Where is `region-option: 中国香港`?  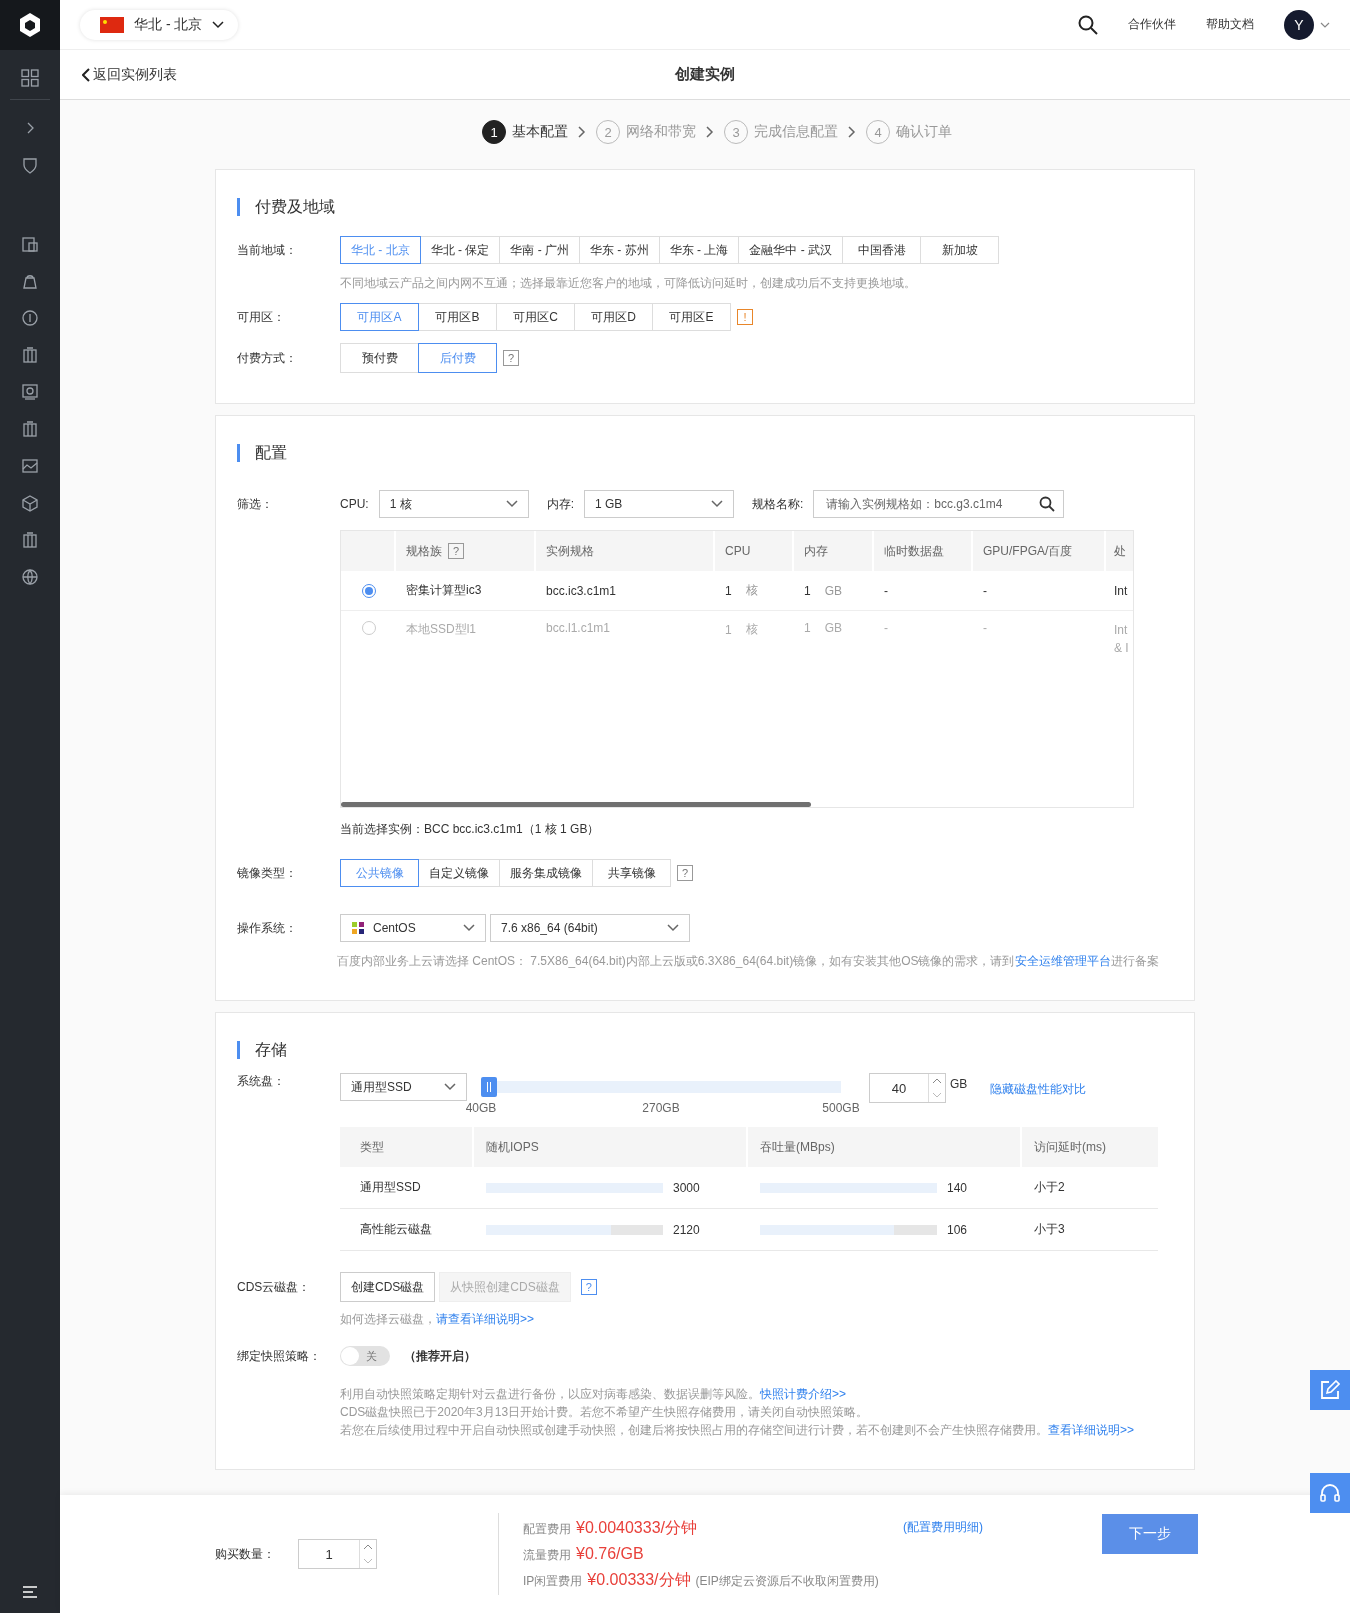 region-option: 中国香港 is located at coordinates (882, 250).